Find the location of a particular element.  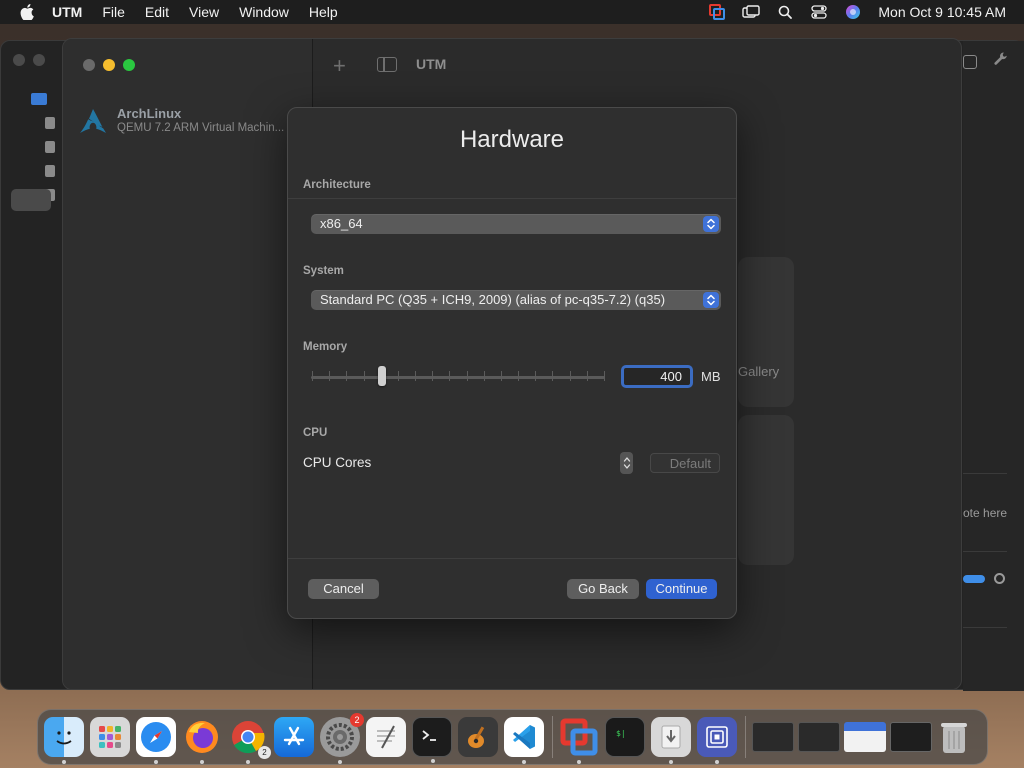

memory-unit: MB is located at coordinates (711, 376).